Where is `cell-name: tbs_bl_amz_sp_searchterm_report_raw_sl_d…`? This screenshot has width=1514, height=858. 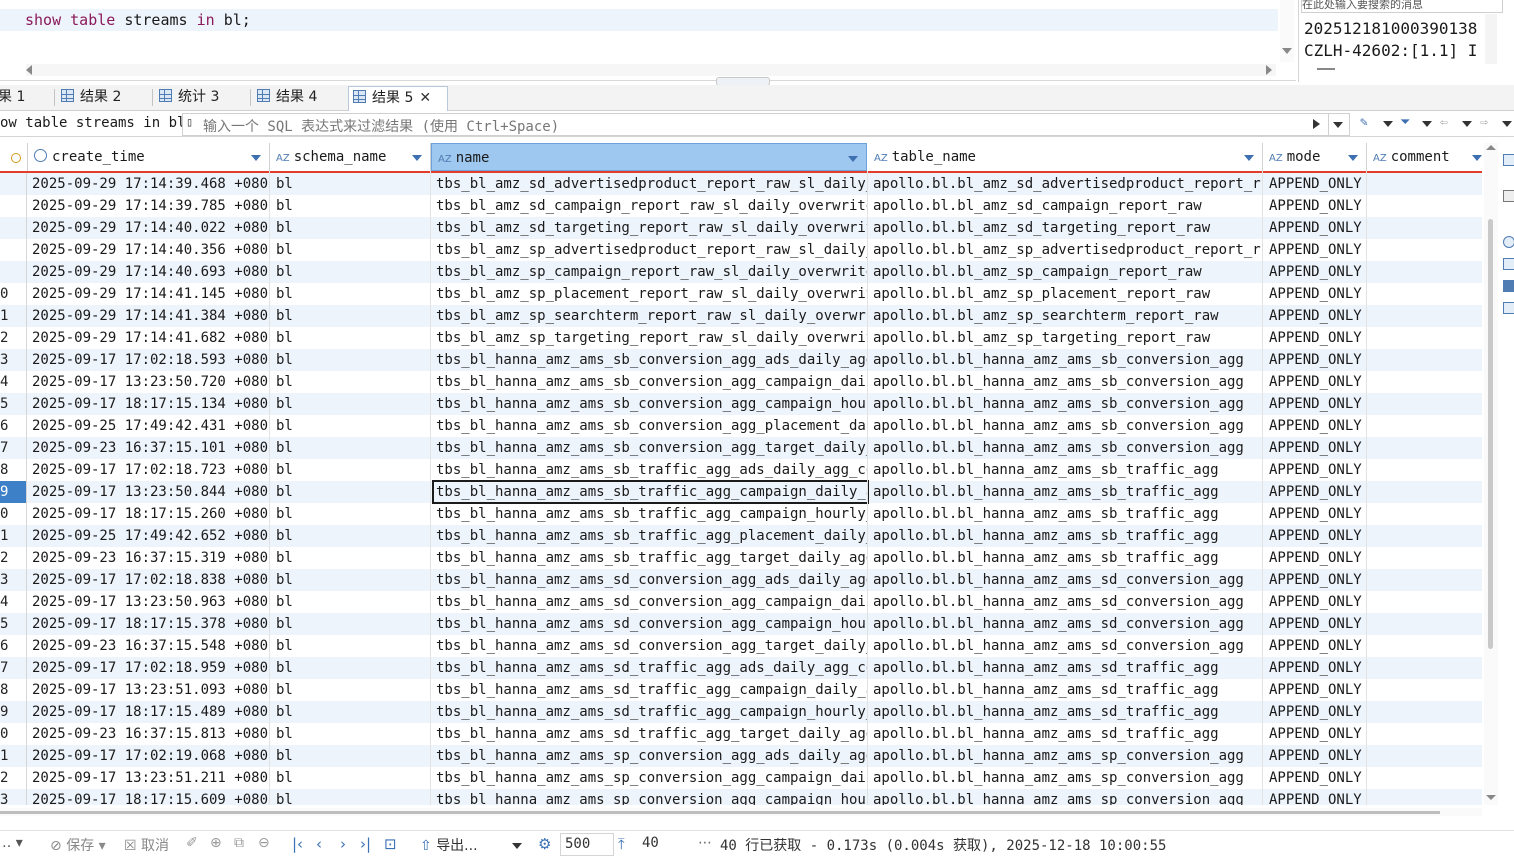
cell-name: tbs_bl_amz_sp_searchterm_report_raw_sl_d… is located at coordinates (652, 316).